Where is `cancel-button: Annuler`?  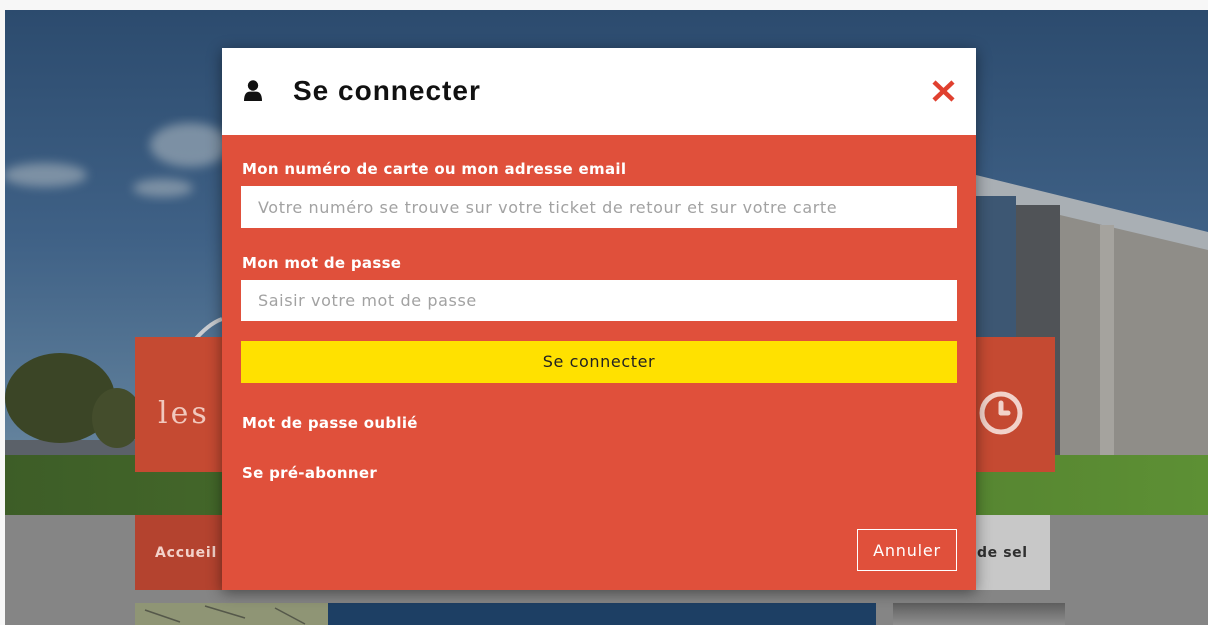
cancel-button: Annuler is located at coordinates (907, 550).